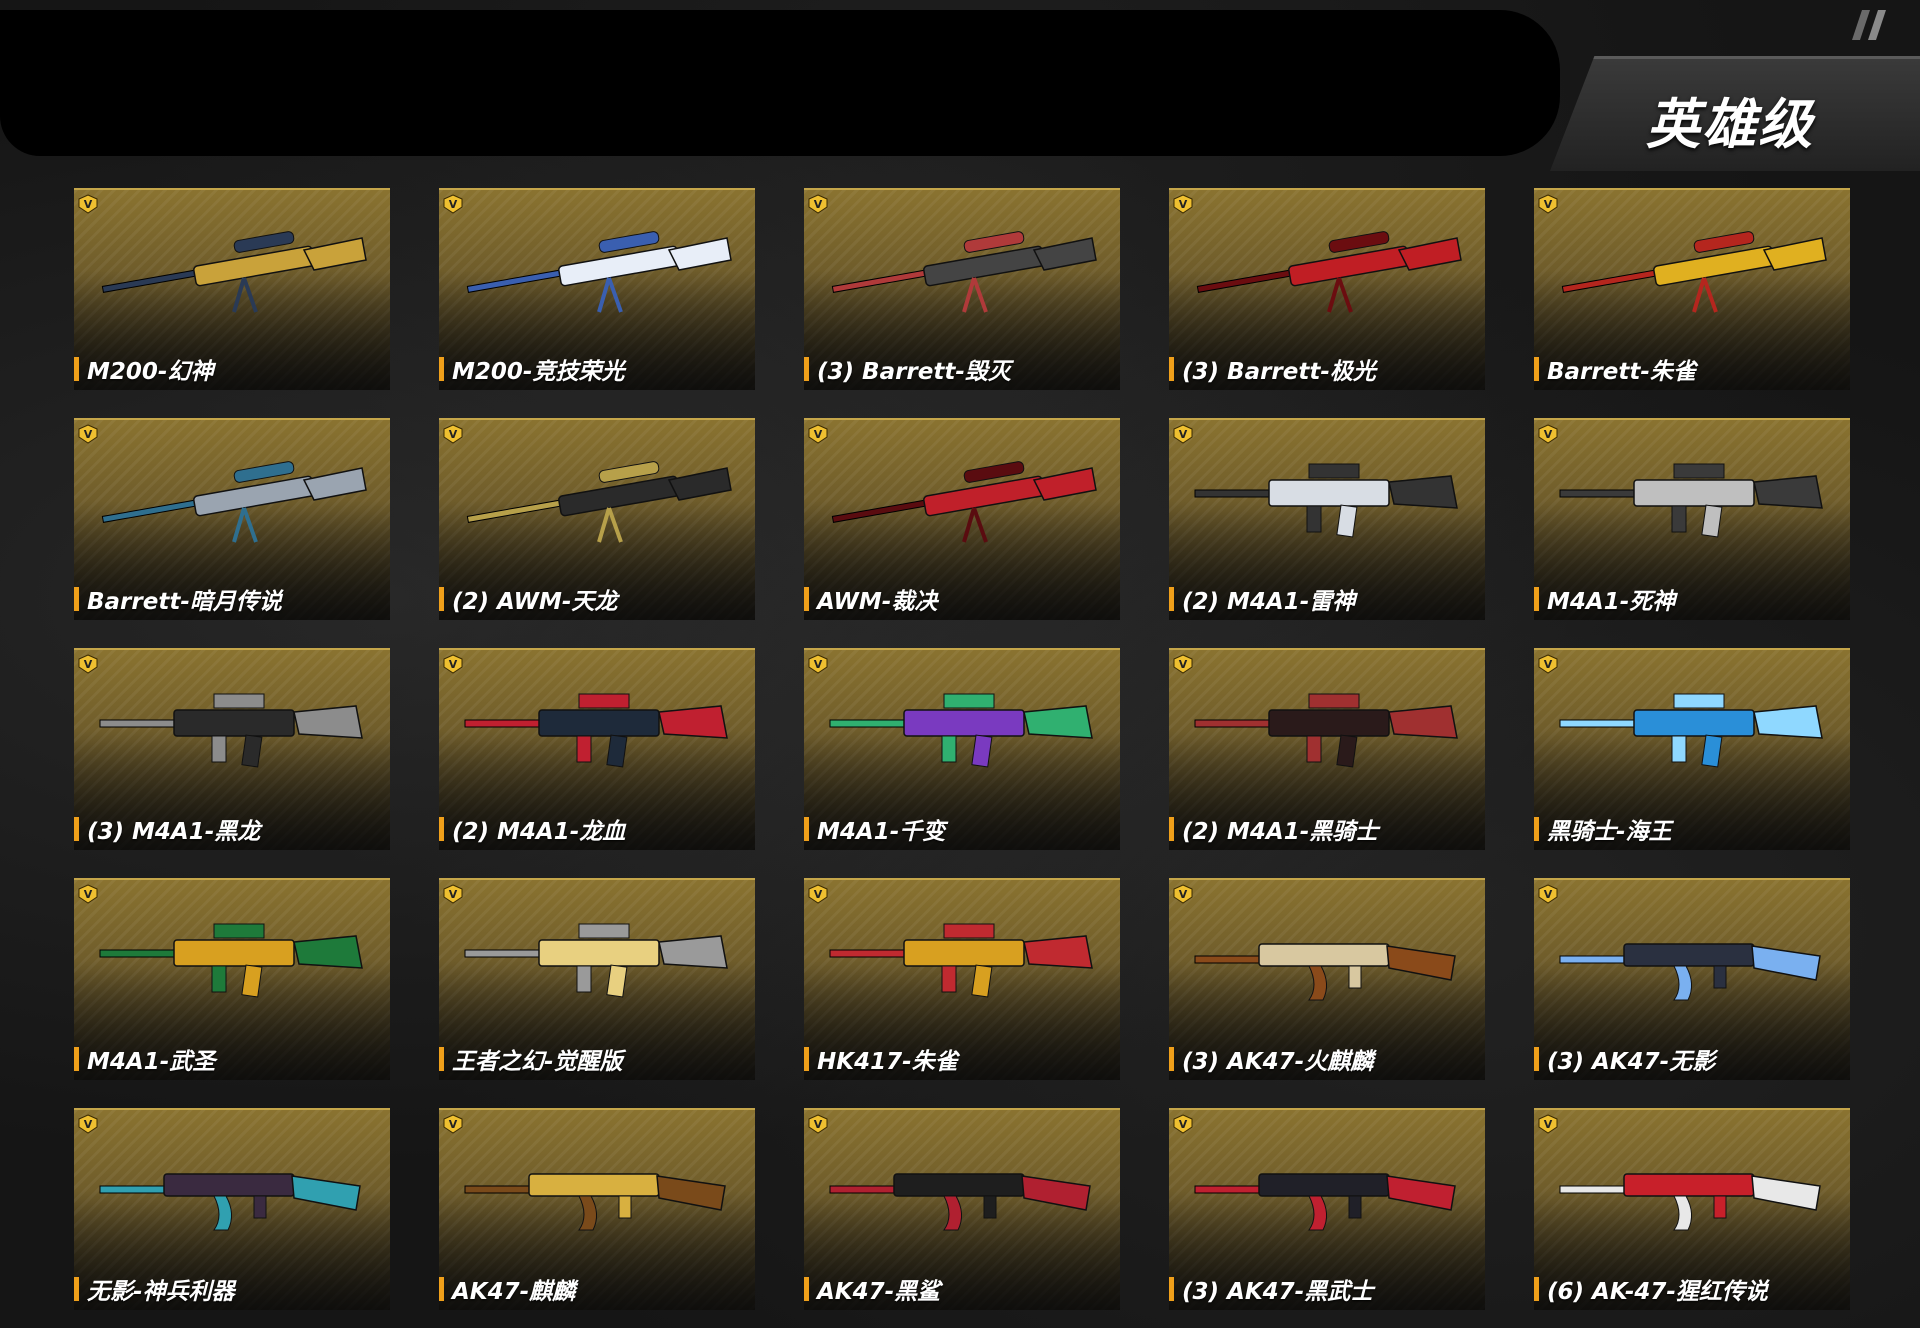 Image resolution: width=1920 pixels, height=1328 pixels. I want to click on weapon-card: V (2) M4A1-黑骑士, so click(1327, 749).